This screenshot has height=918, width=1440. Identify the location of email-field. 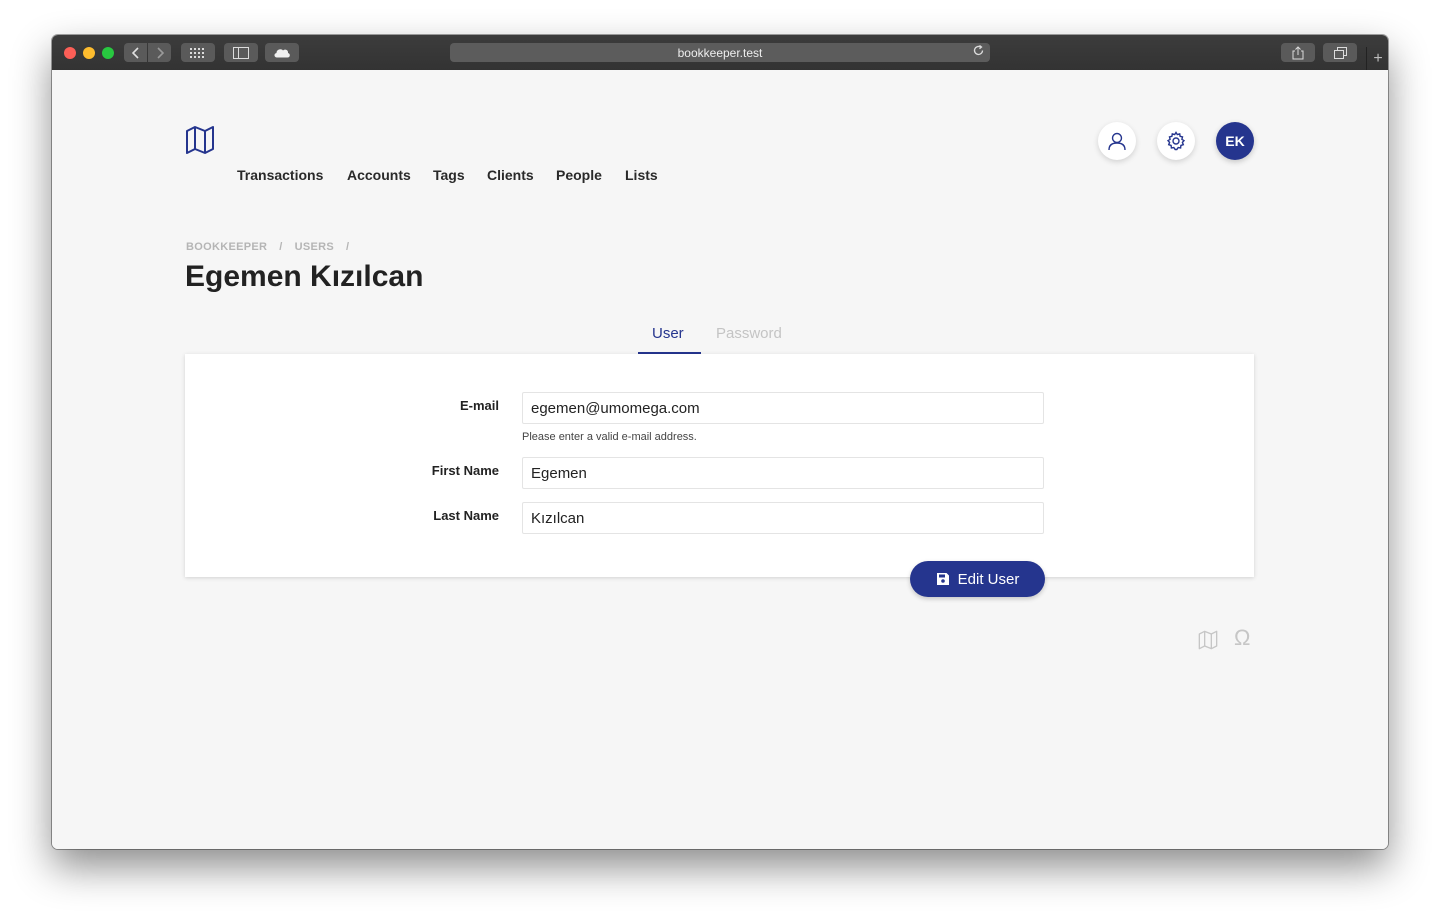
(783, 408).